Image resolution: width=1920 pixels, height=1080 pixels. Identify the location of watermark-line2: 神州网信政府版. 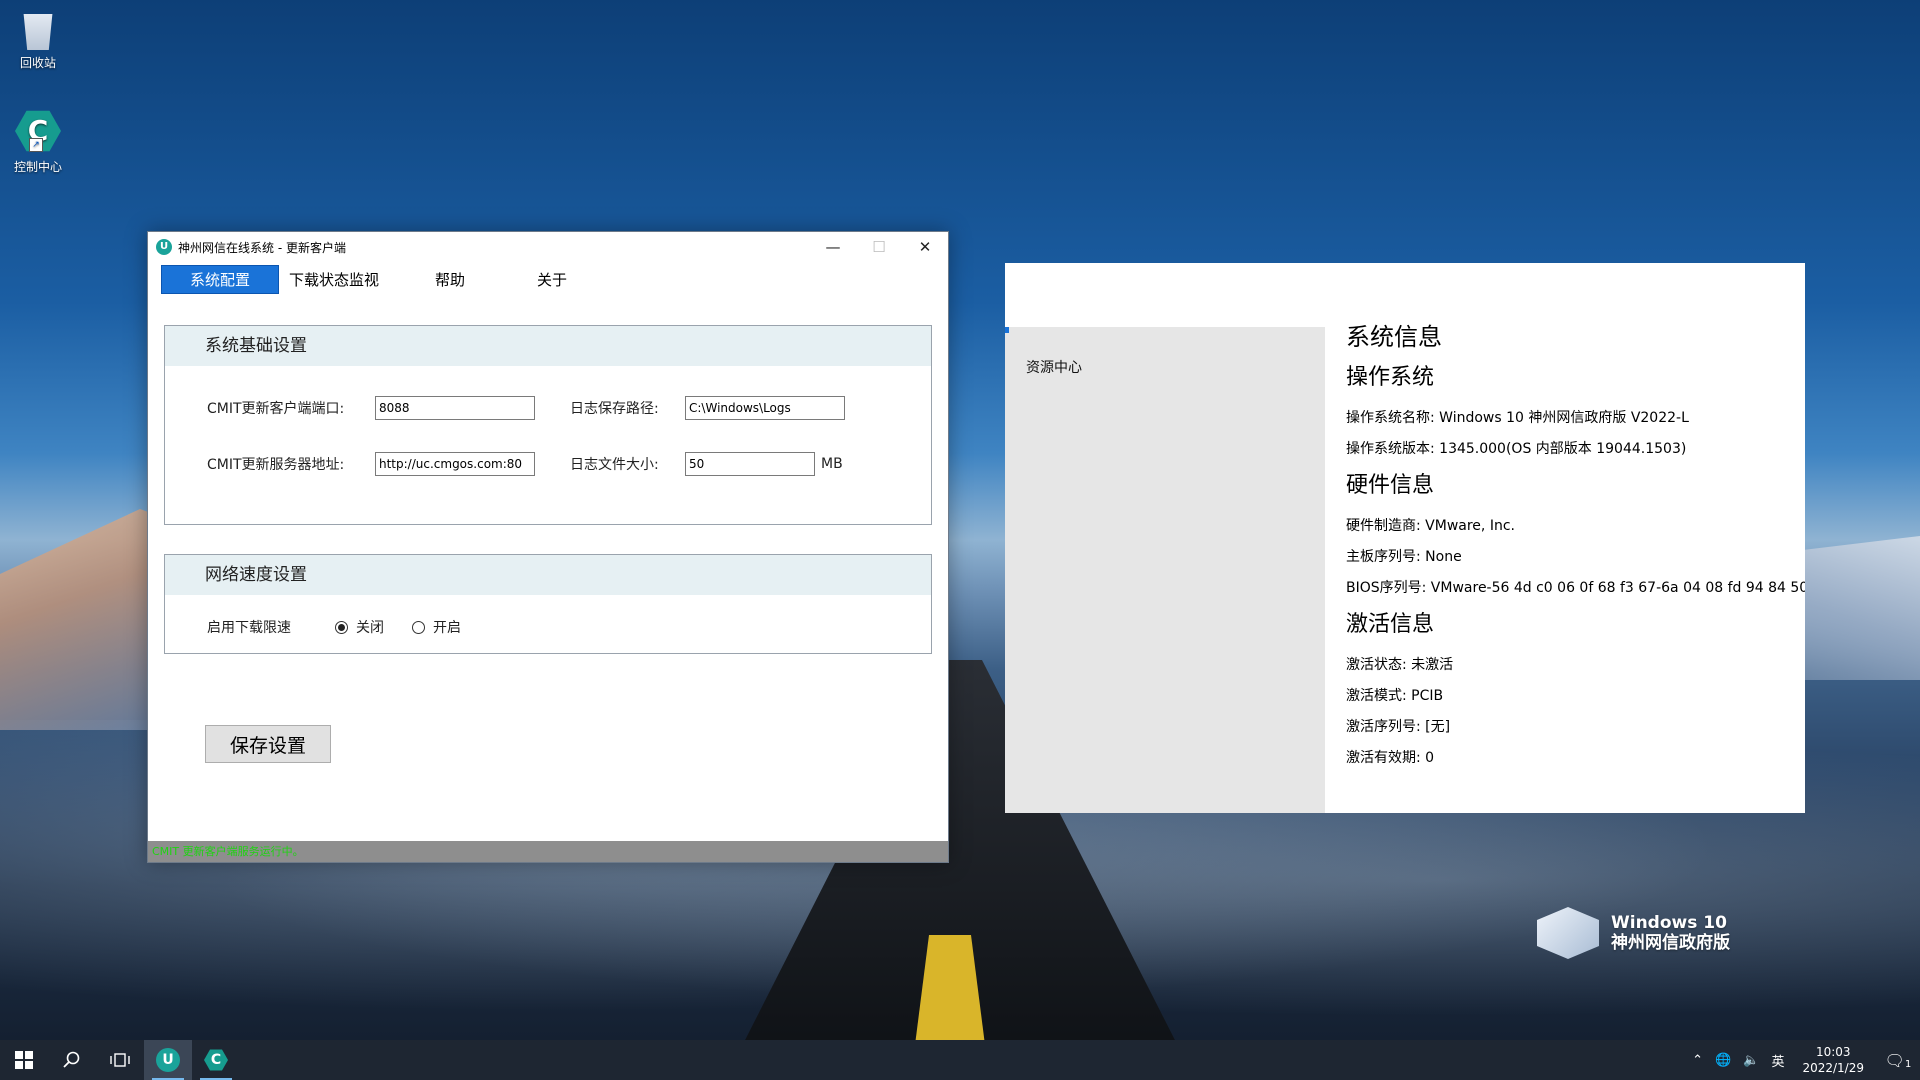
(1670, 943).